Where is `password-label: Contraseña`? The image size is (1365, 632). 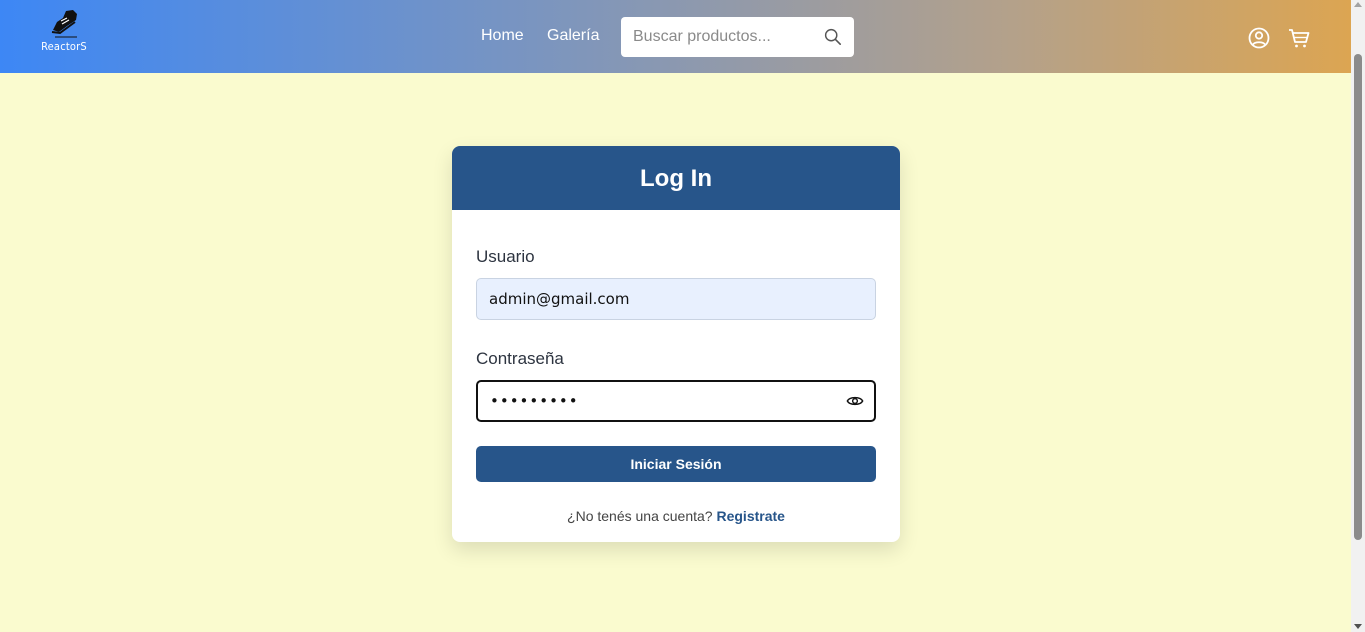 password-label: Contraseña is located at coordinates (520, 358).